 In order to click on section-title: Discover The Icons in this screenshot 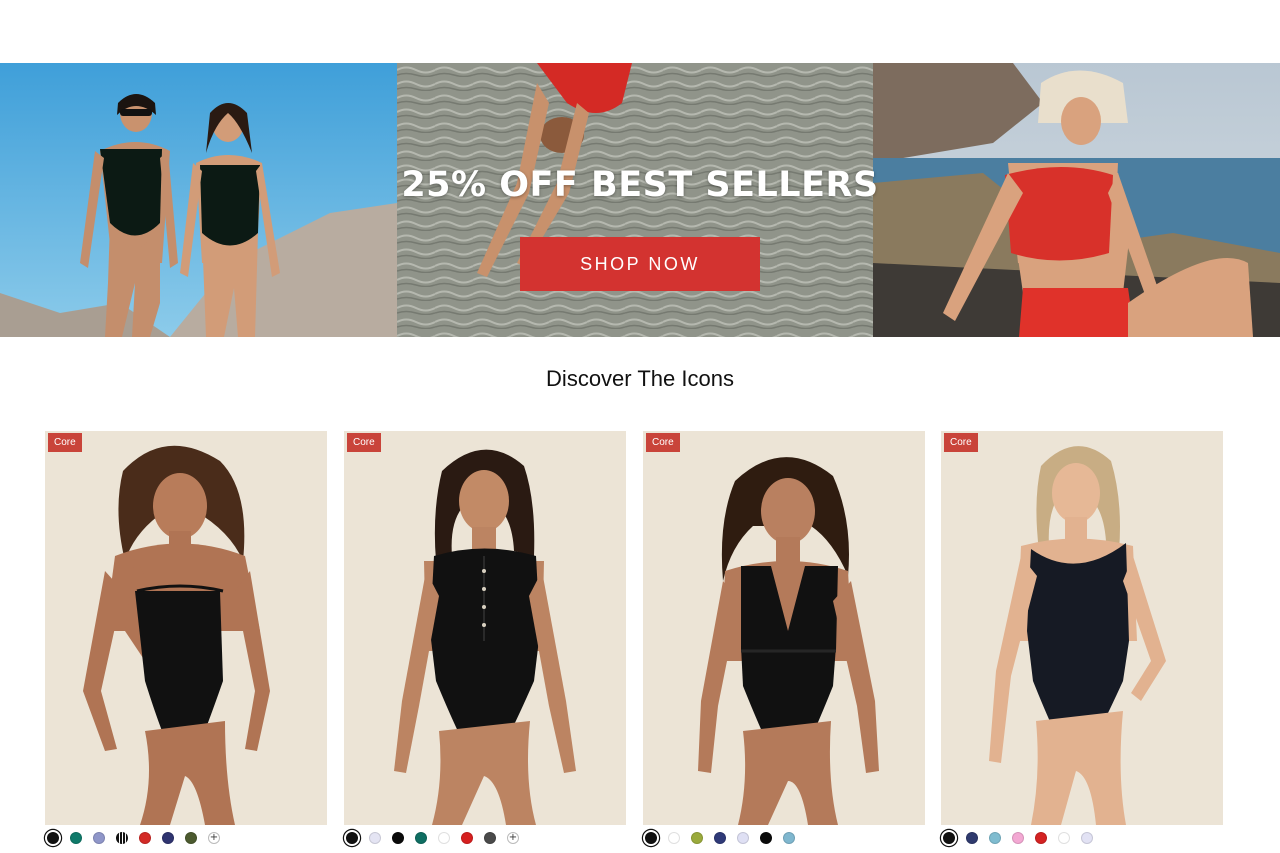, I will do `click(640, 378)`.